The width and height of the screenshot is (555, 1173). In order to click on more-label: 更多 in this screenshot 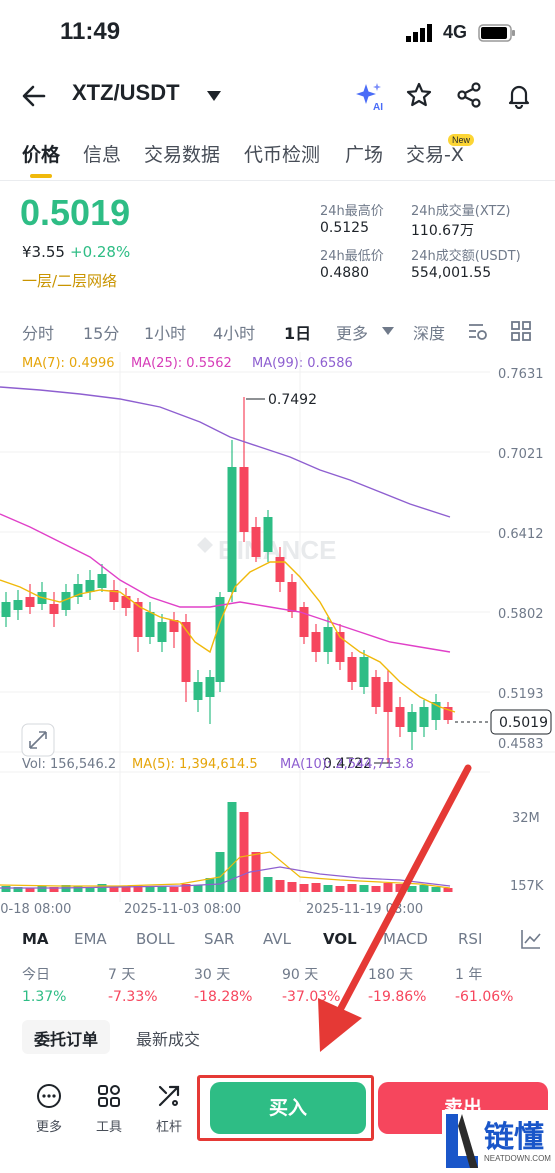, I will do `click(48, 1127)`.